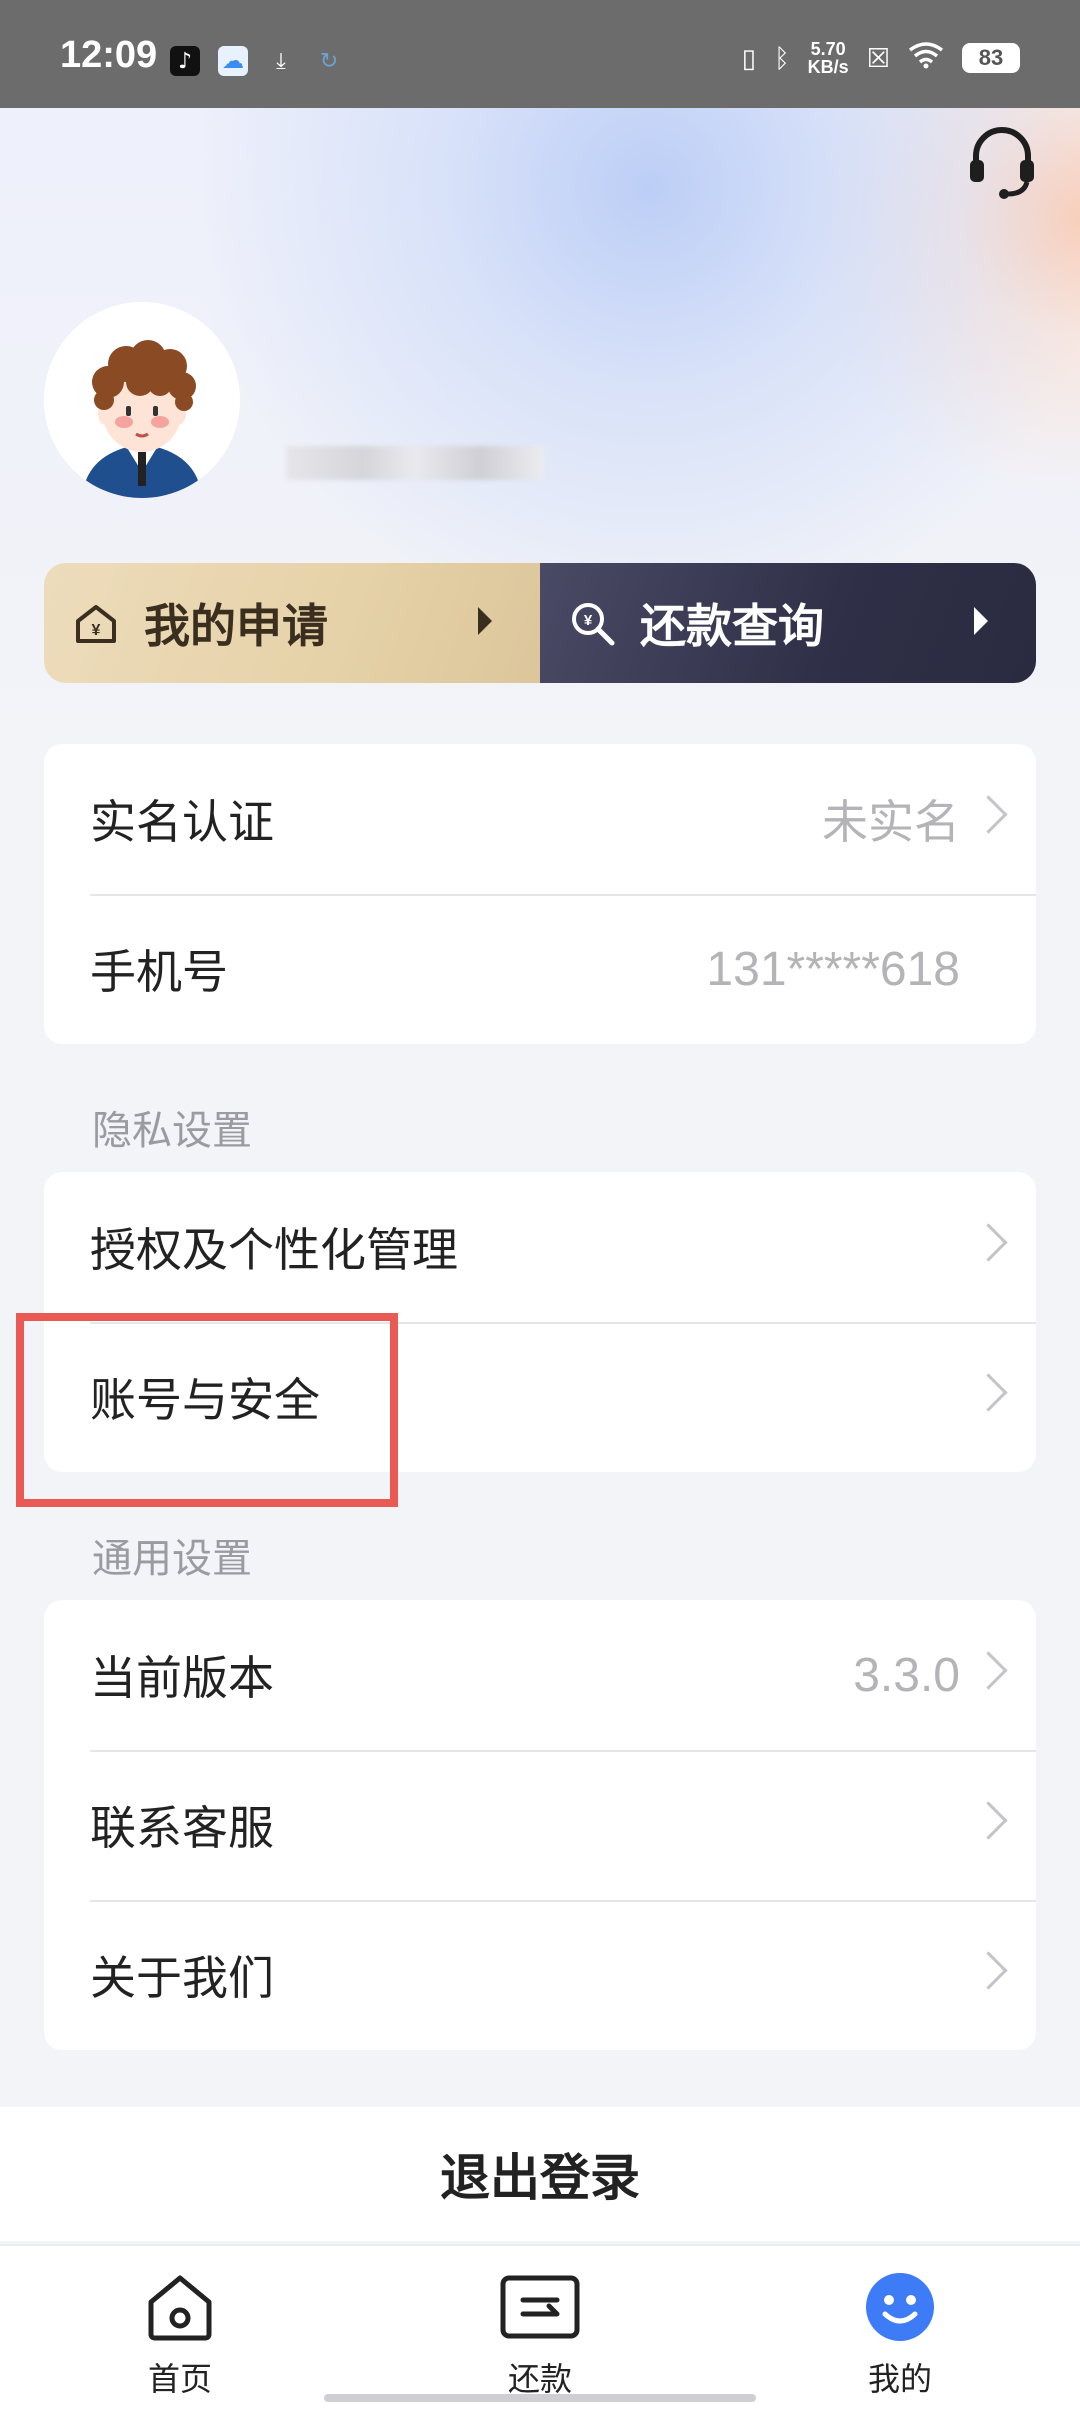 Image resolution: width=1080 pixels, height=2410 pixels. I want to click on nav-mine-label: 我的, so click(899, 2379).